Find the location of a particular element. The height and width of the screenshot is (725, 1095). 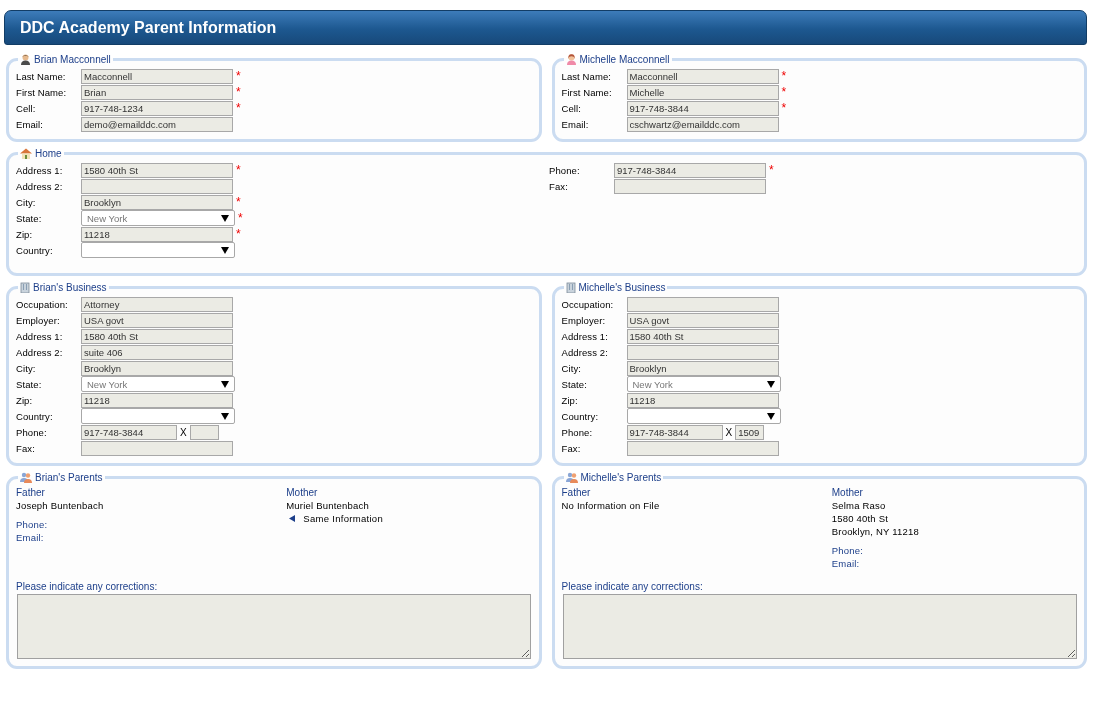

field-label: Fax: is located at coordinates (559, 186).